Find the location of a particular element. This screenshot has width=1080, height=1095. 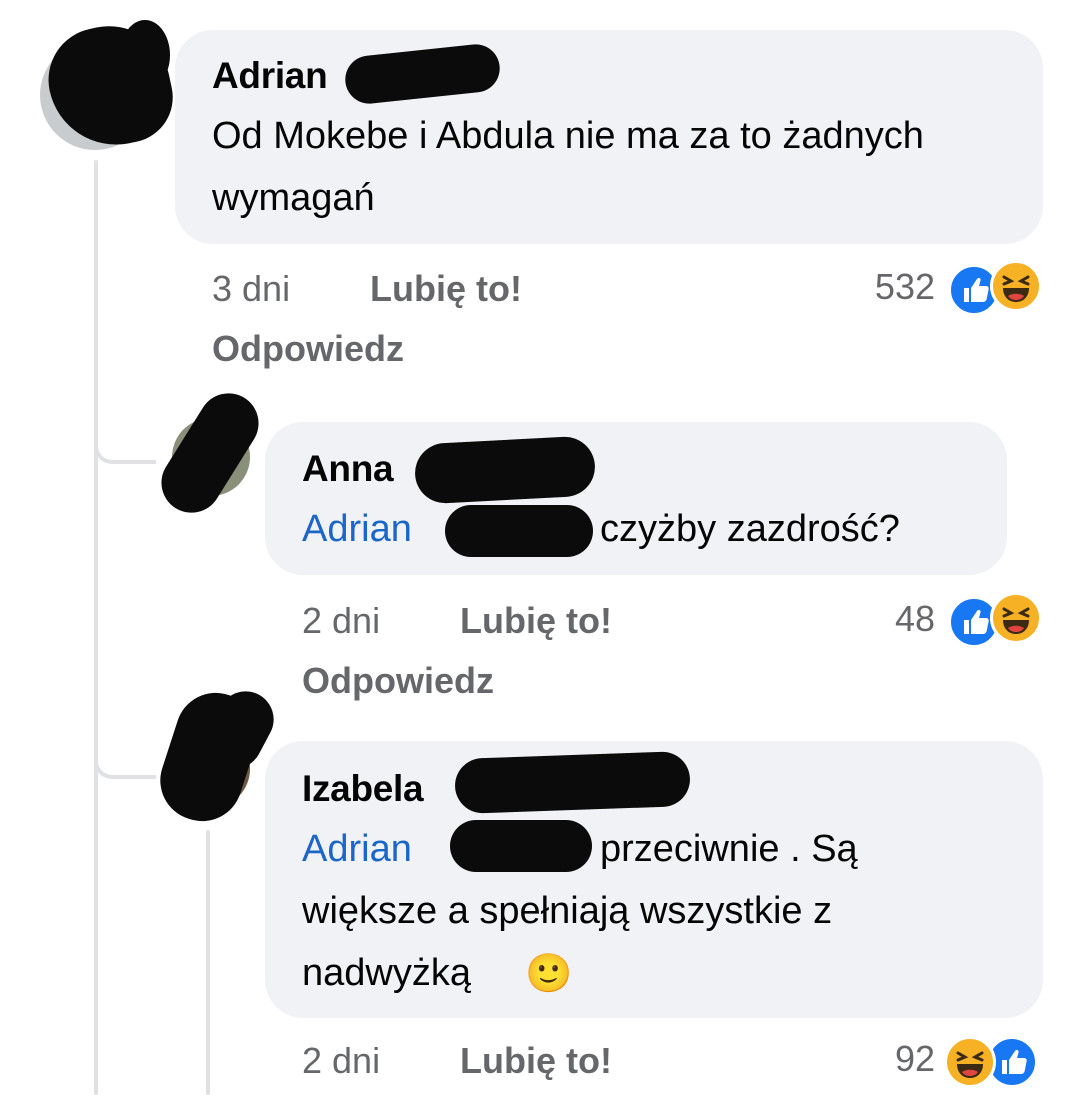

comment-author: Anna is located at coordinates (348, 469).